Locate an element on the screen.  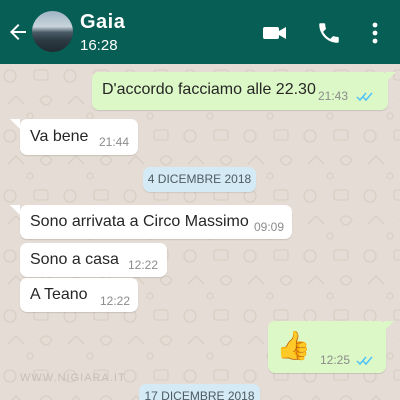
avatar is located at coordinates (52, 31).